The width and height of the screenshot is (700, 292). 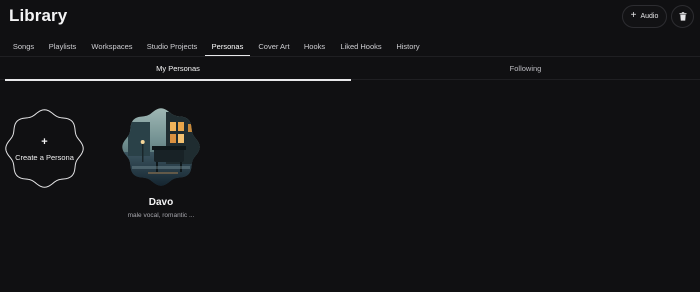 What do you see at coordinates (172, 46) in the screenshot?
I see `tab-studio-projects: Studio Projects` at bounding box center [172, 46].